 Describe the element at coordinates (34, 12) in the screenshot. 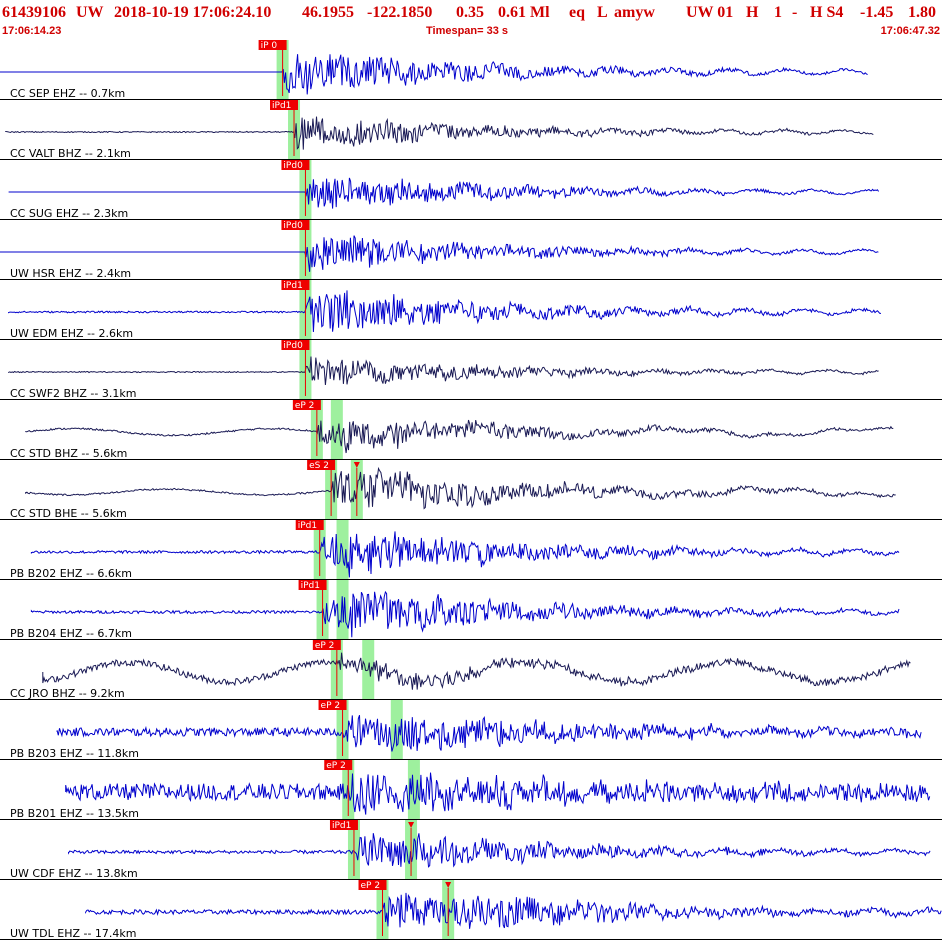

I see `event-id: 61439106` at that location.